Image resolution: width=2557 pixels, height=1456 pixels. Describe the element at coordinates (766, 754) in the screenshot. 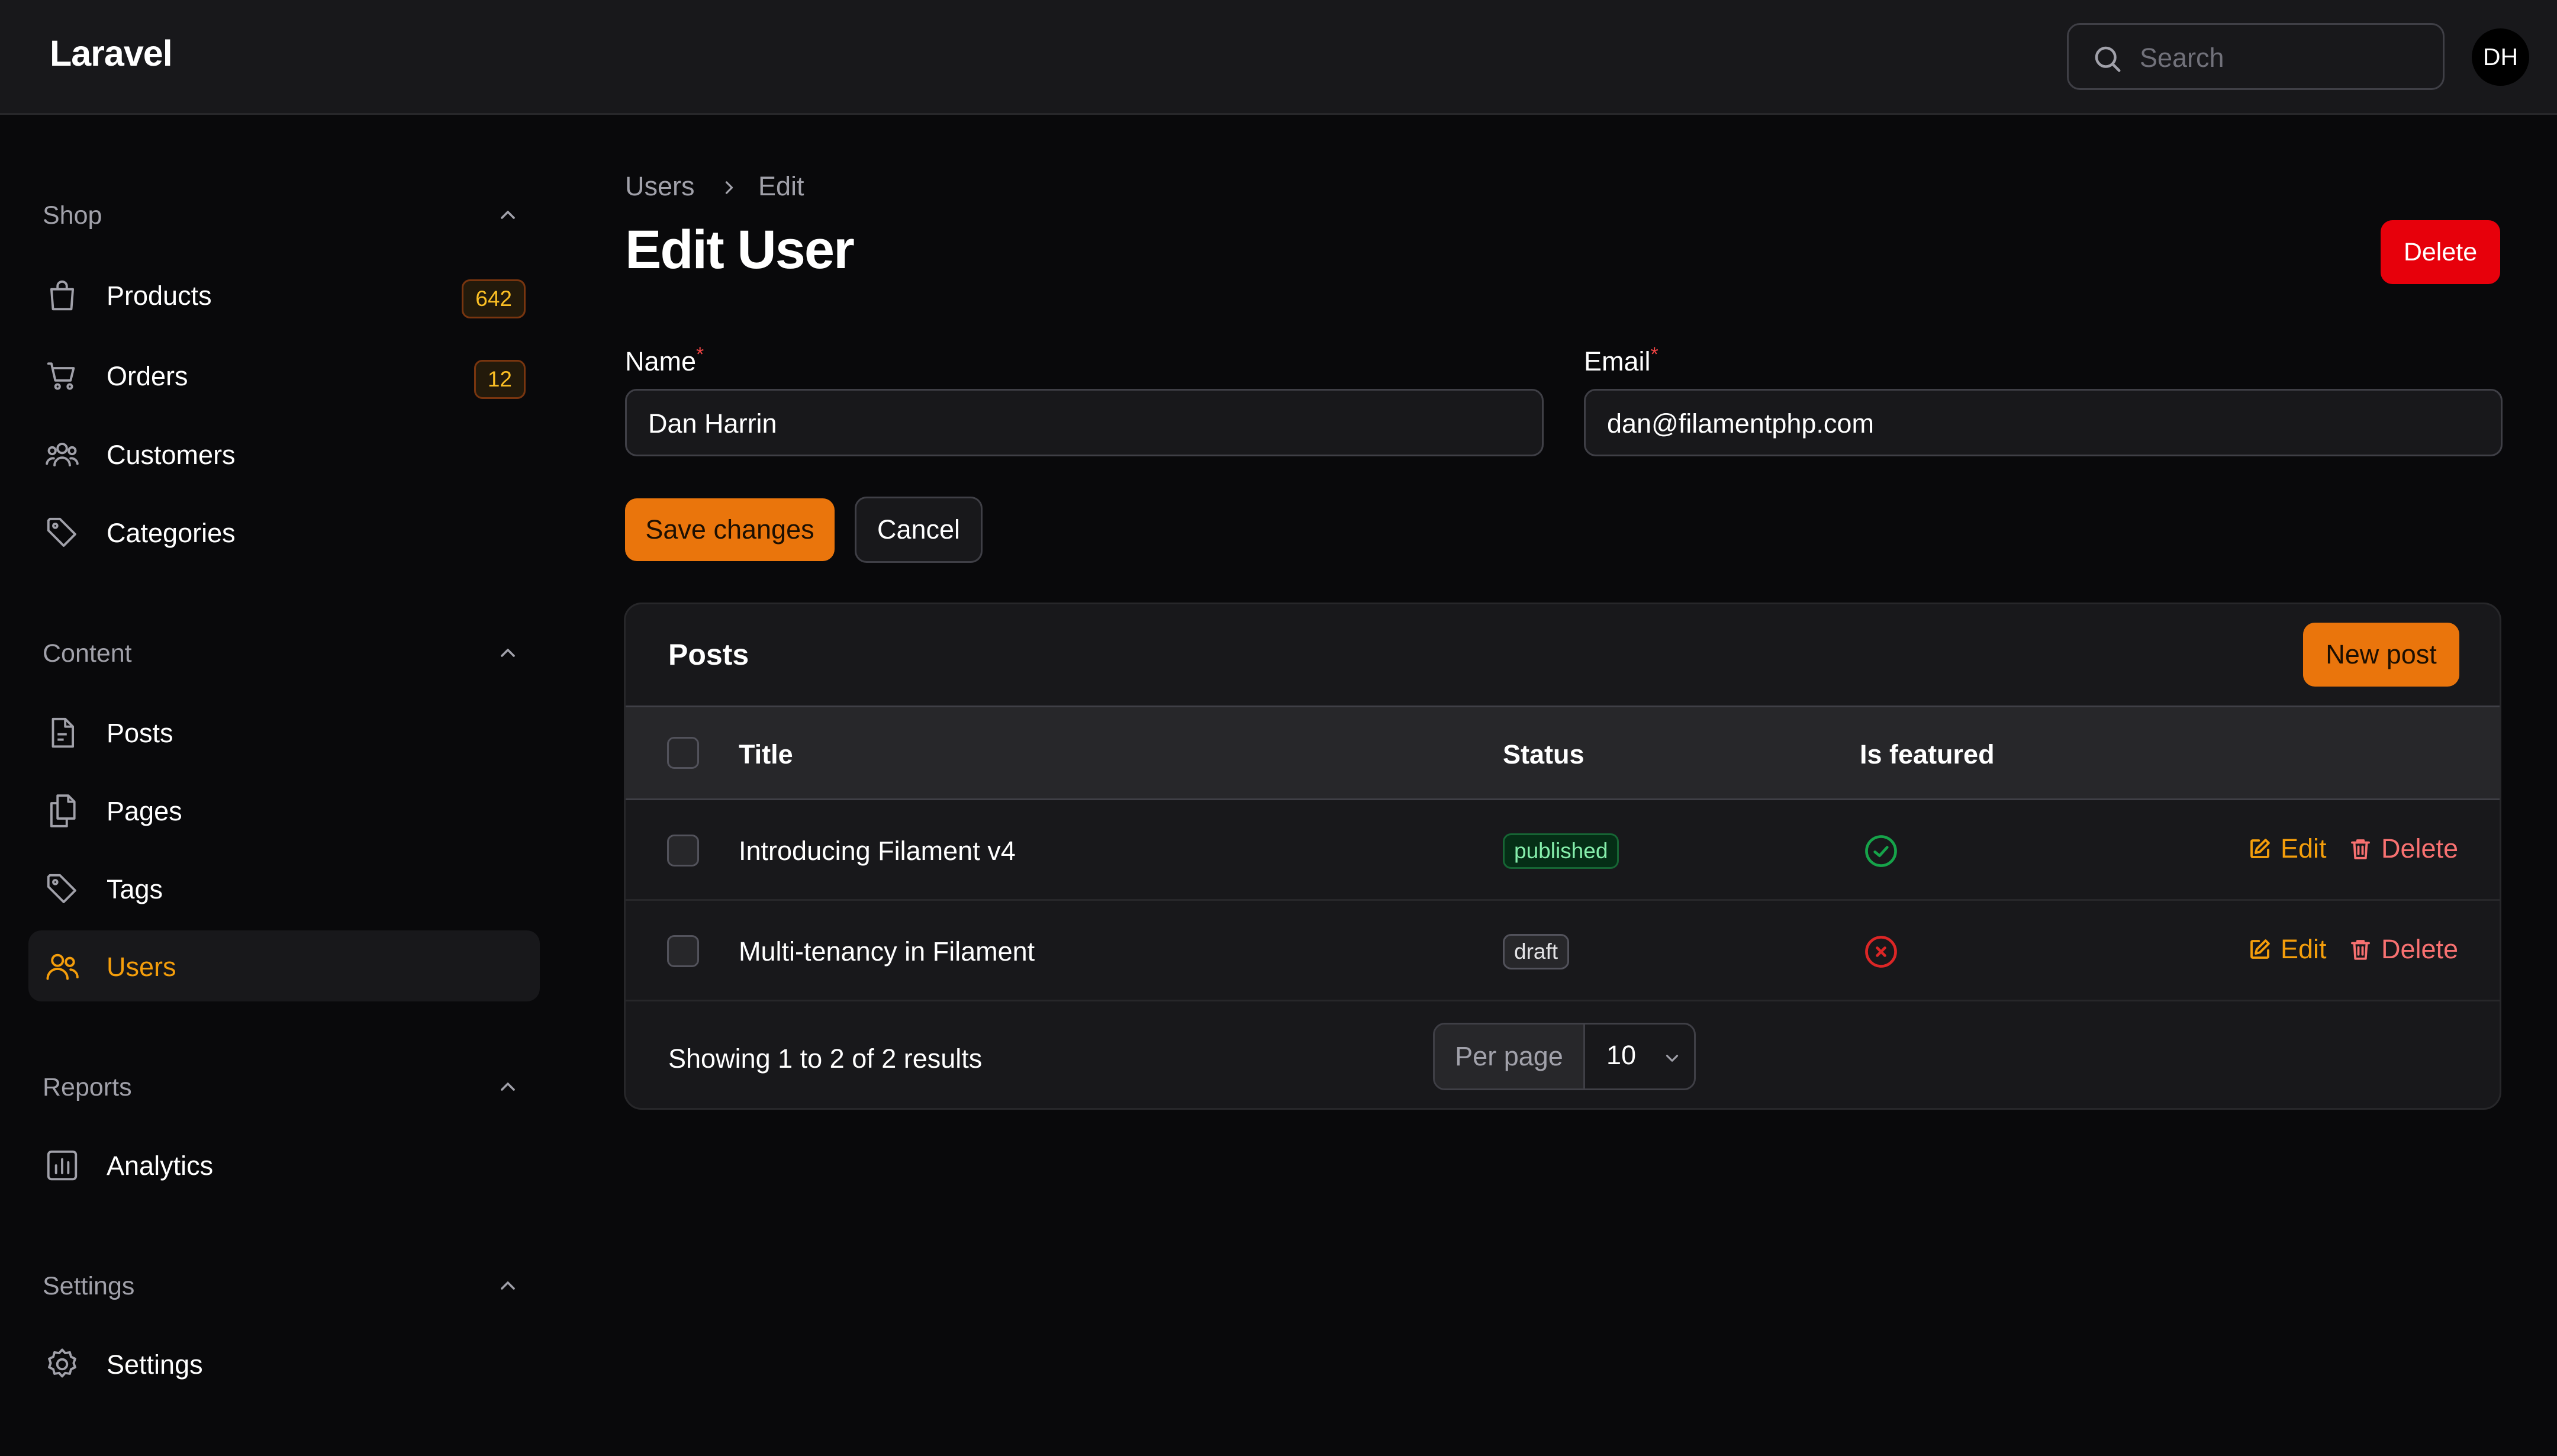

I see `column-title: Title` at that location.